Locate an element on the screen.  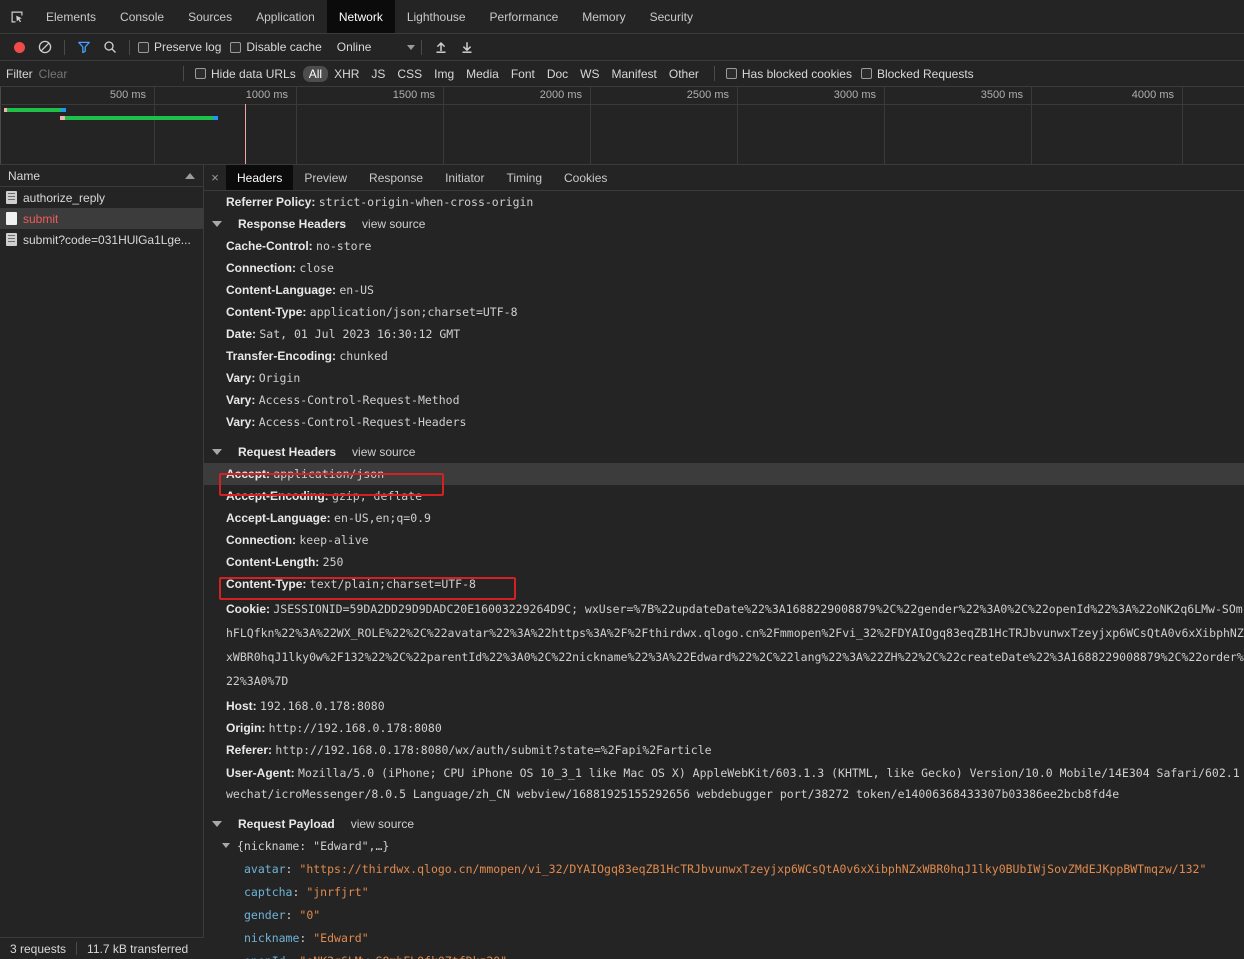
search-icon is located at coordinates (110, 47).